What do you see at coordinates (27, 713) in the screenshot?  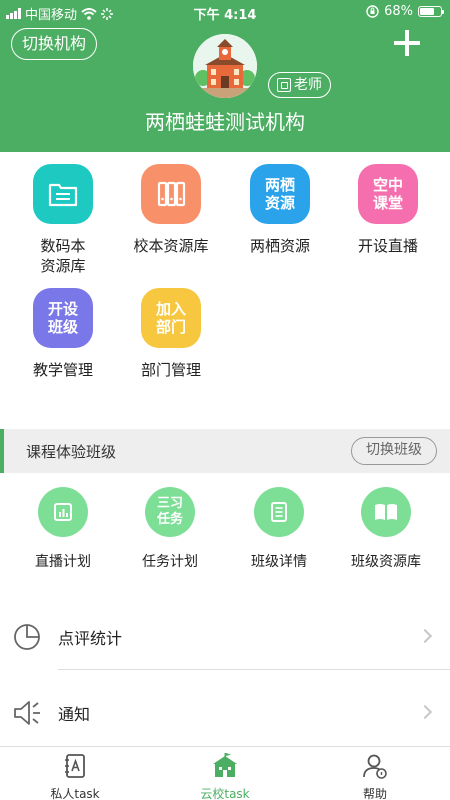 I see `speaker-icon` at bounding box center [27, 713].